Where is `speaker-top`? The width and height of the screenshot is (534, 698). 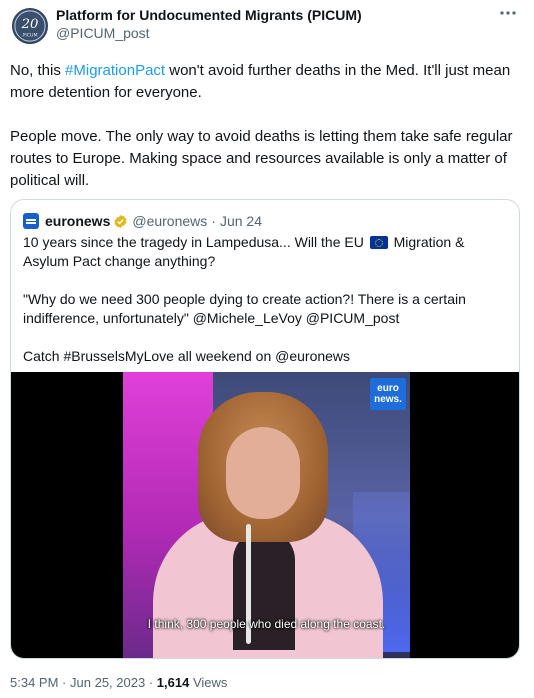 speaker-top is located at coordinates (264, 590).